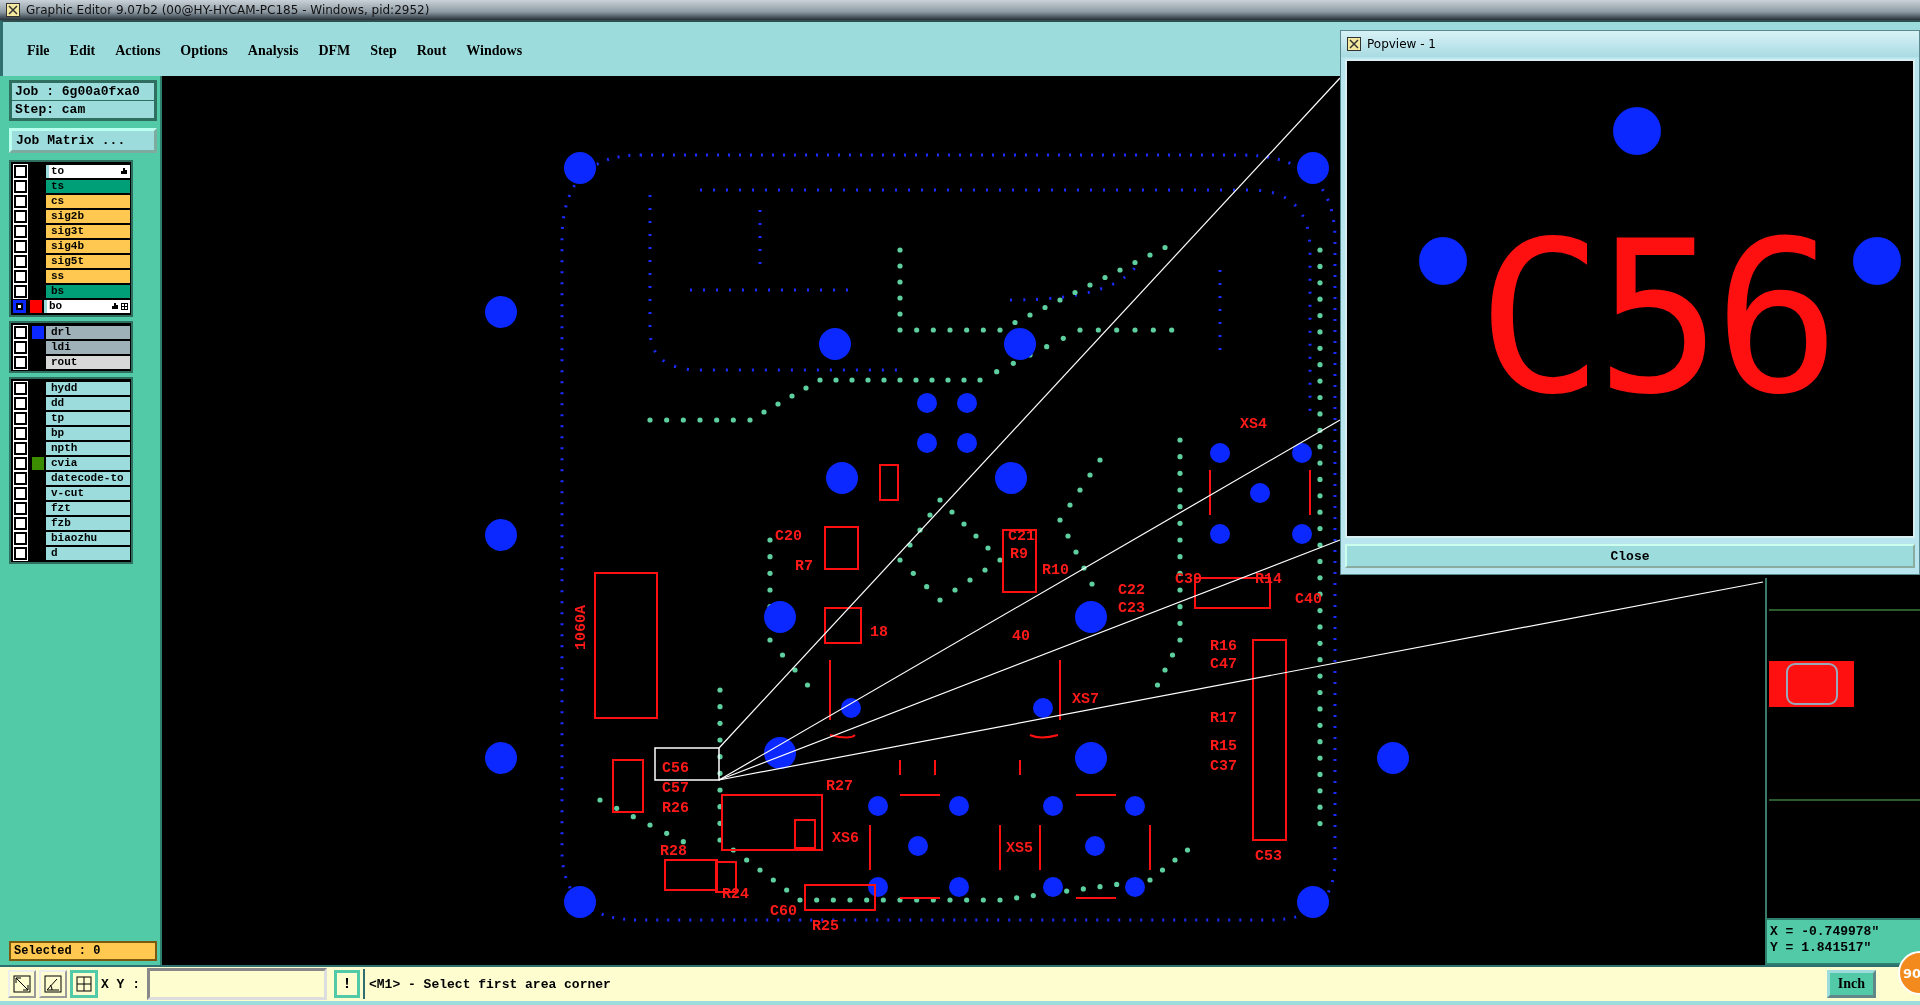 The width and height of the screenshot is (1920, 1005). What do you see at coordinates (1268, 856) in the screenshot?
I see `silkscreen-label: C53` at bounding box center [1268, 856].